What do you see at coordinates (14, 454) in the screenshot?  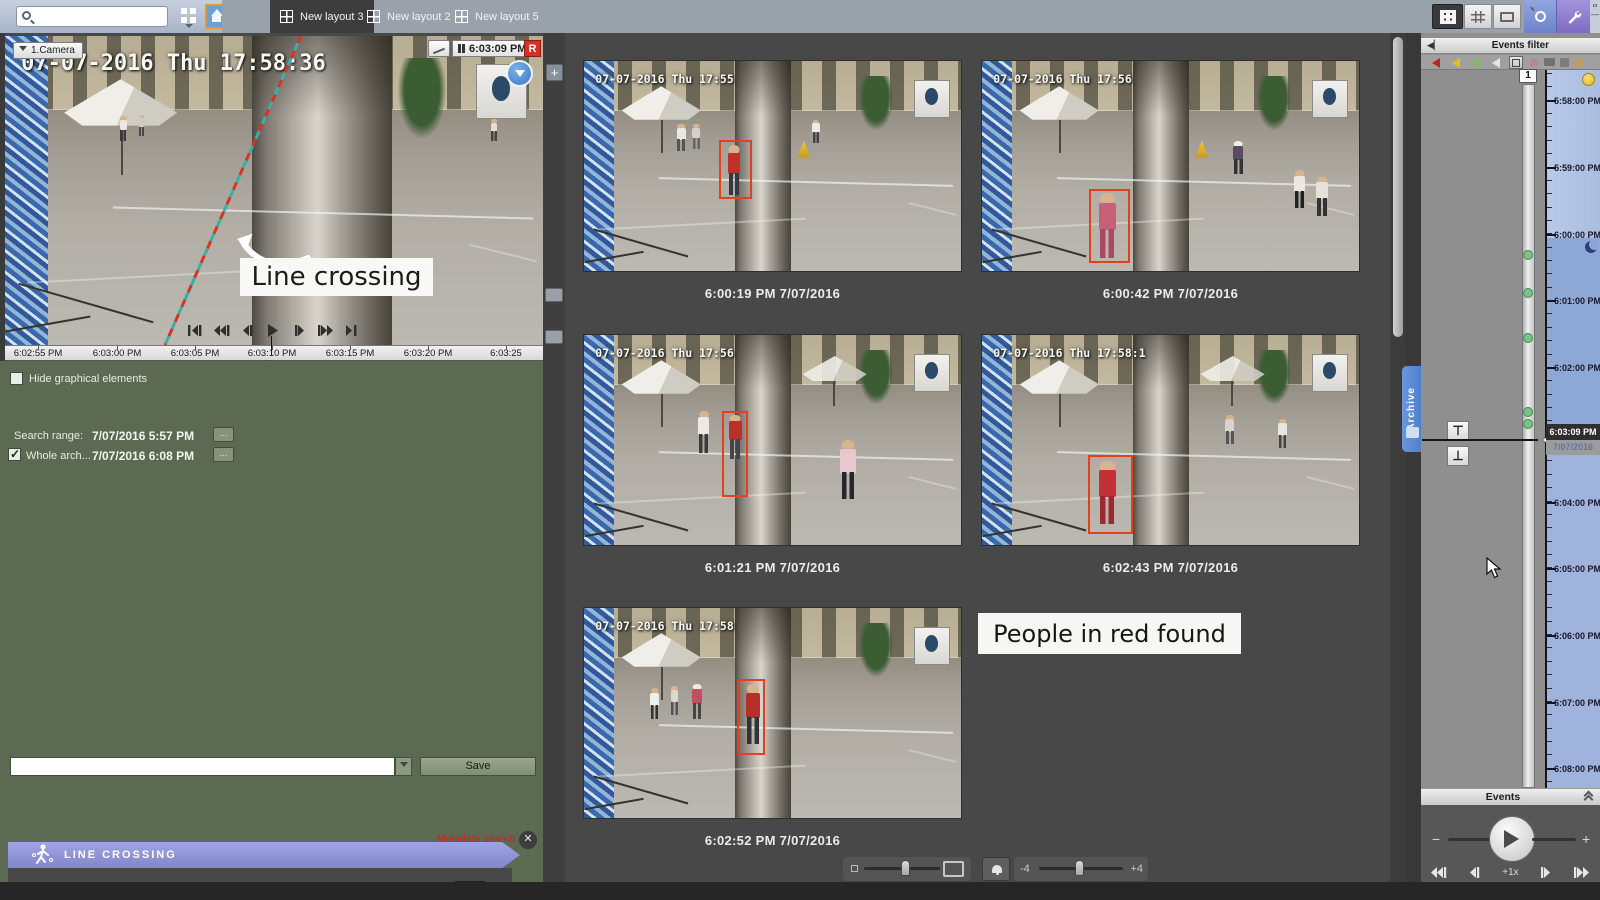 I see `whole-archive-checkbox` at bounding box center [14, 454].